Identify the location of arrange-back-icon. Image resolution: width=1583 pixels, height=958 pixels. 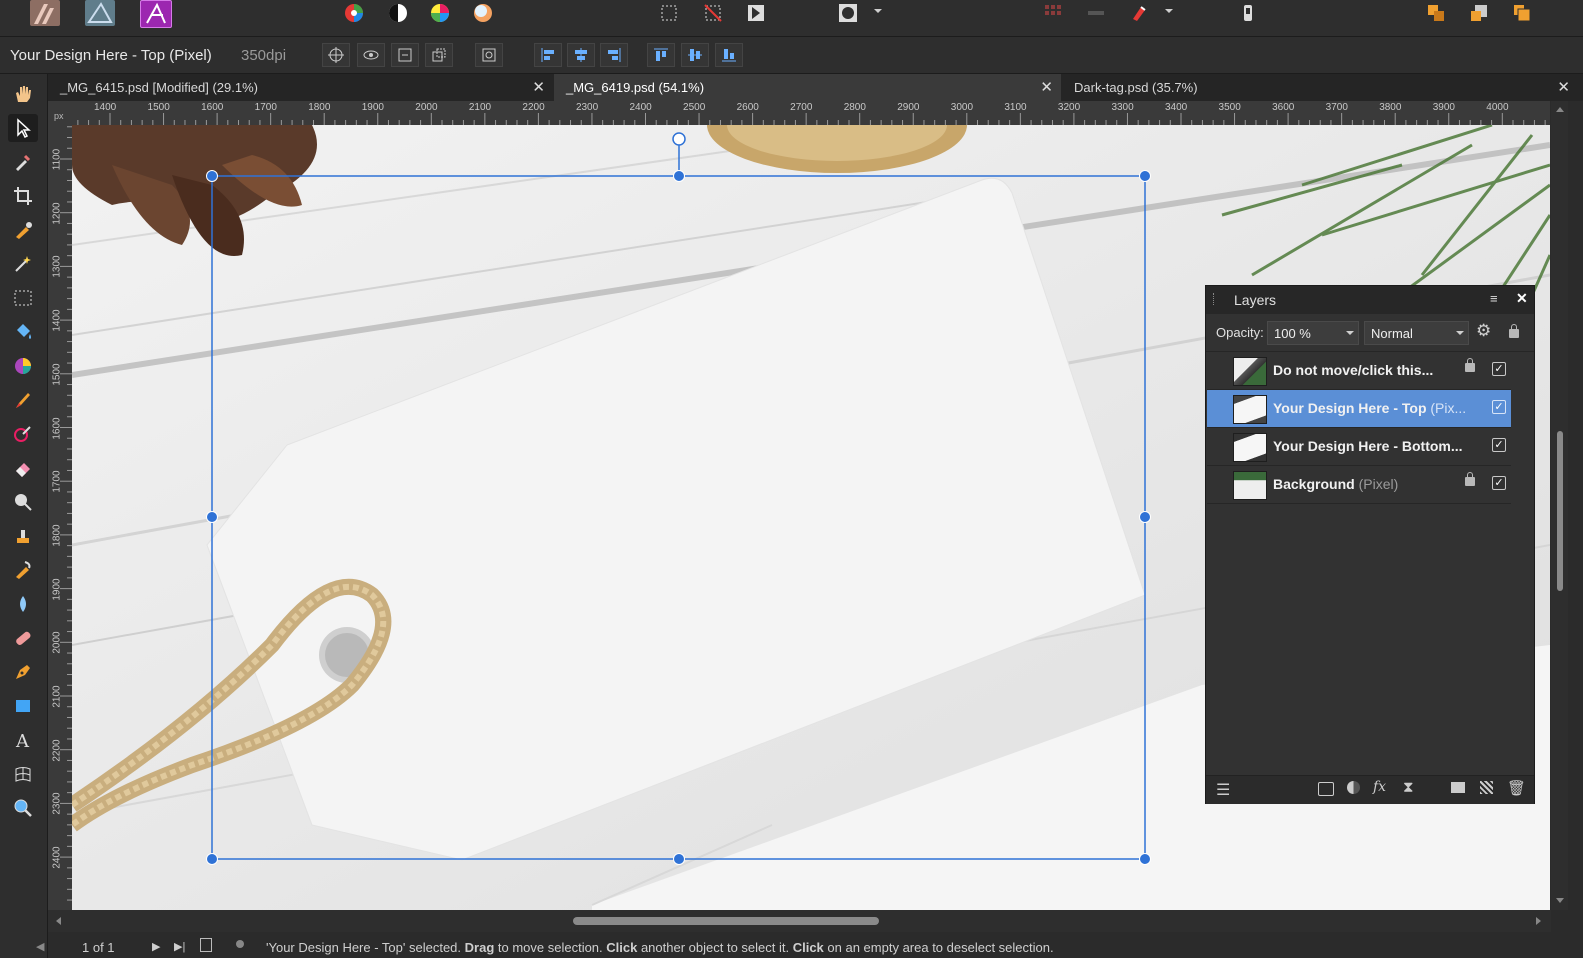
(1479, 13).